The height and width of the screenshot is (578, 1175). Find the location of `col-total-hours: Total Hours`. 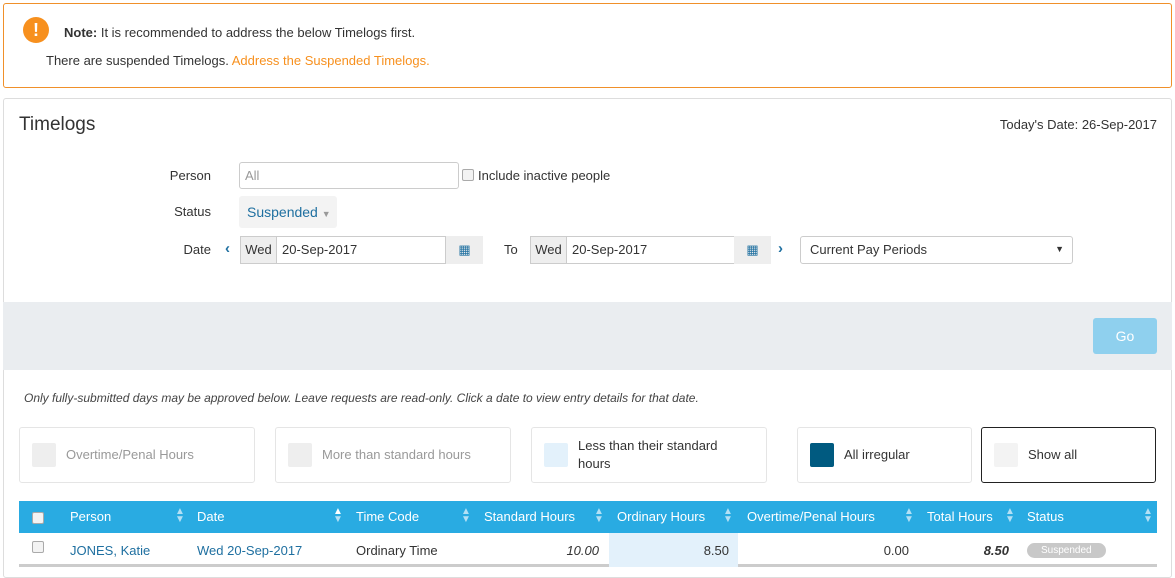

col-total-hours: Total Hours is located at coordinates (960, 516).